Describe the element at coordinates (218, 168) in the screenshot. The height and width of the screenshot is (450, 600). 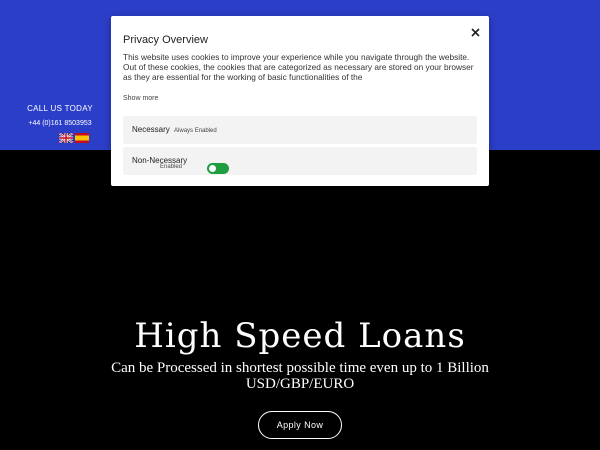
I see `non-necessary-toggle` at that location.